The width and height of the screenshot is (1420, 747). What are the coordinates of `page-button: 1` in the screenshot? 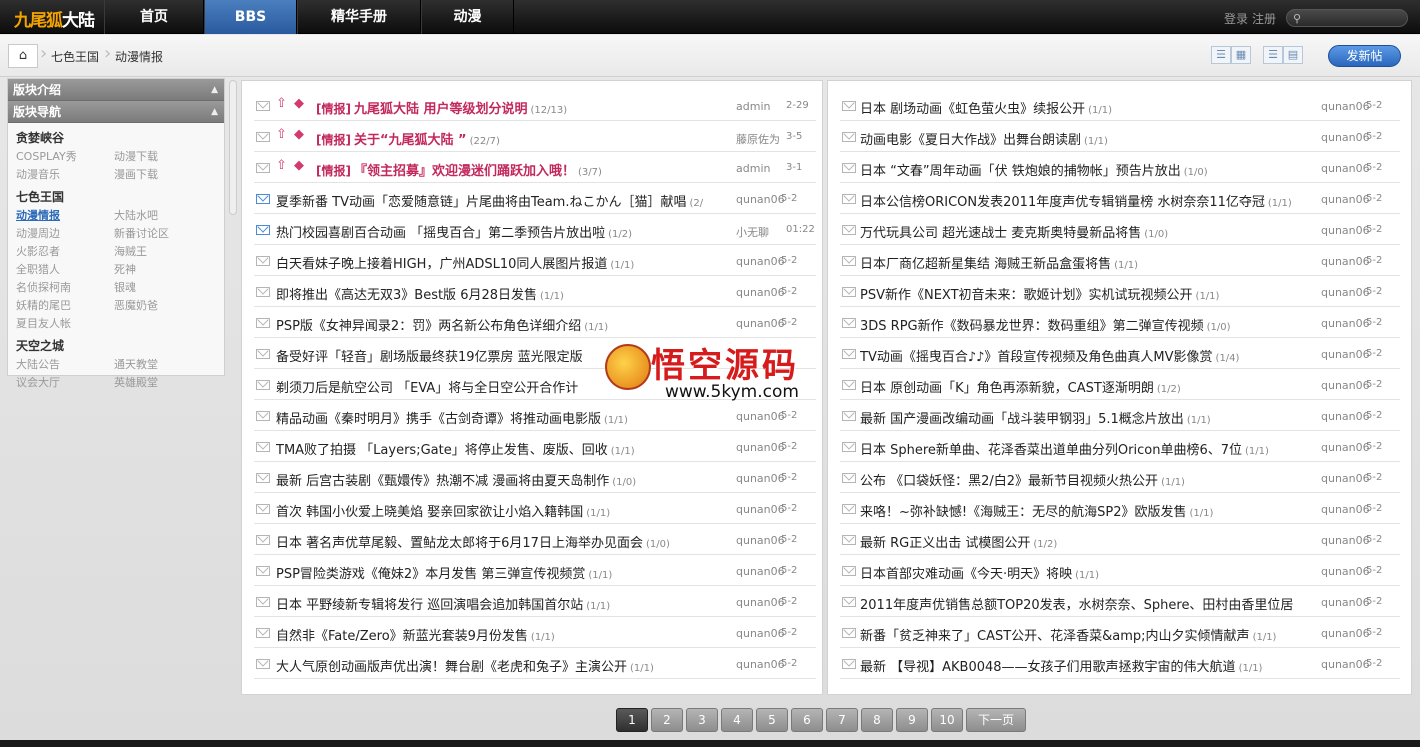 It's located at (632, 720).